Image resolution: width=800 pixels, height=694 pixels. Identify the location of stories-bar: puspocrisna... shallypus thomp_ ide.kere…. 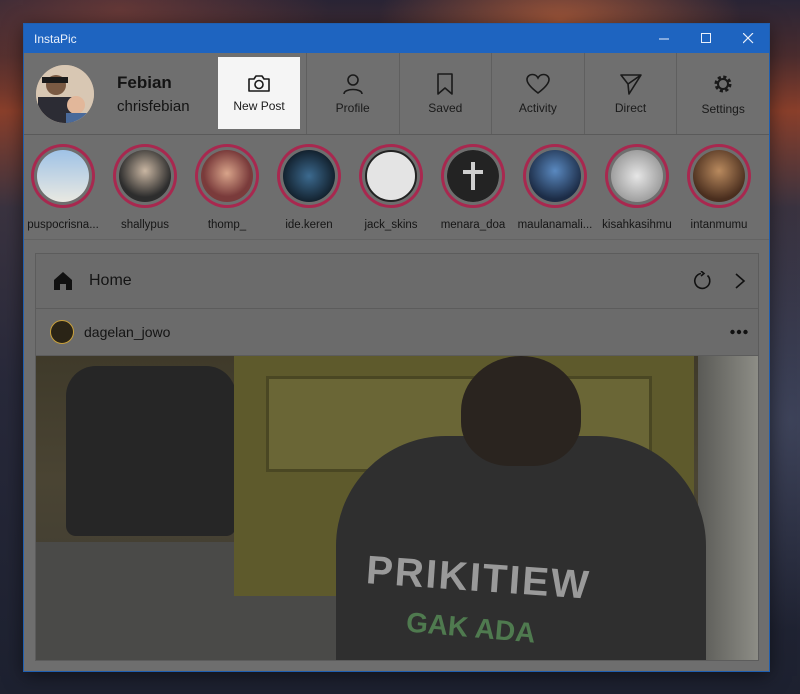
(396, 187).